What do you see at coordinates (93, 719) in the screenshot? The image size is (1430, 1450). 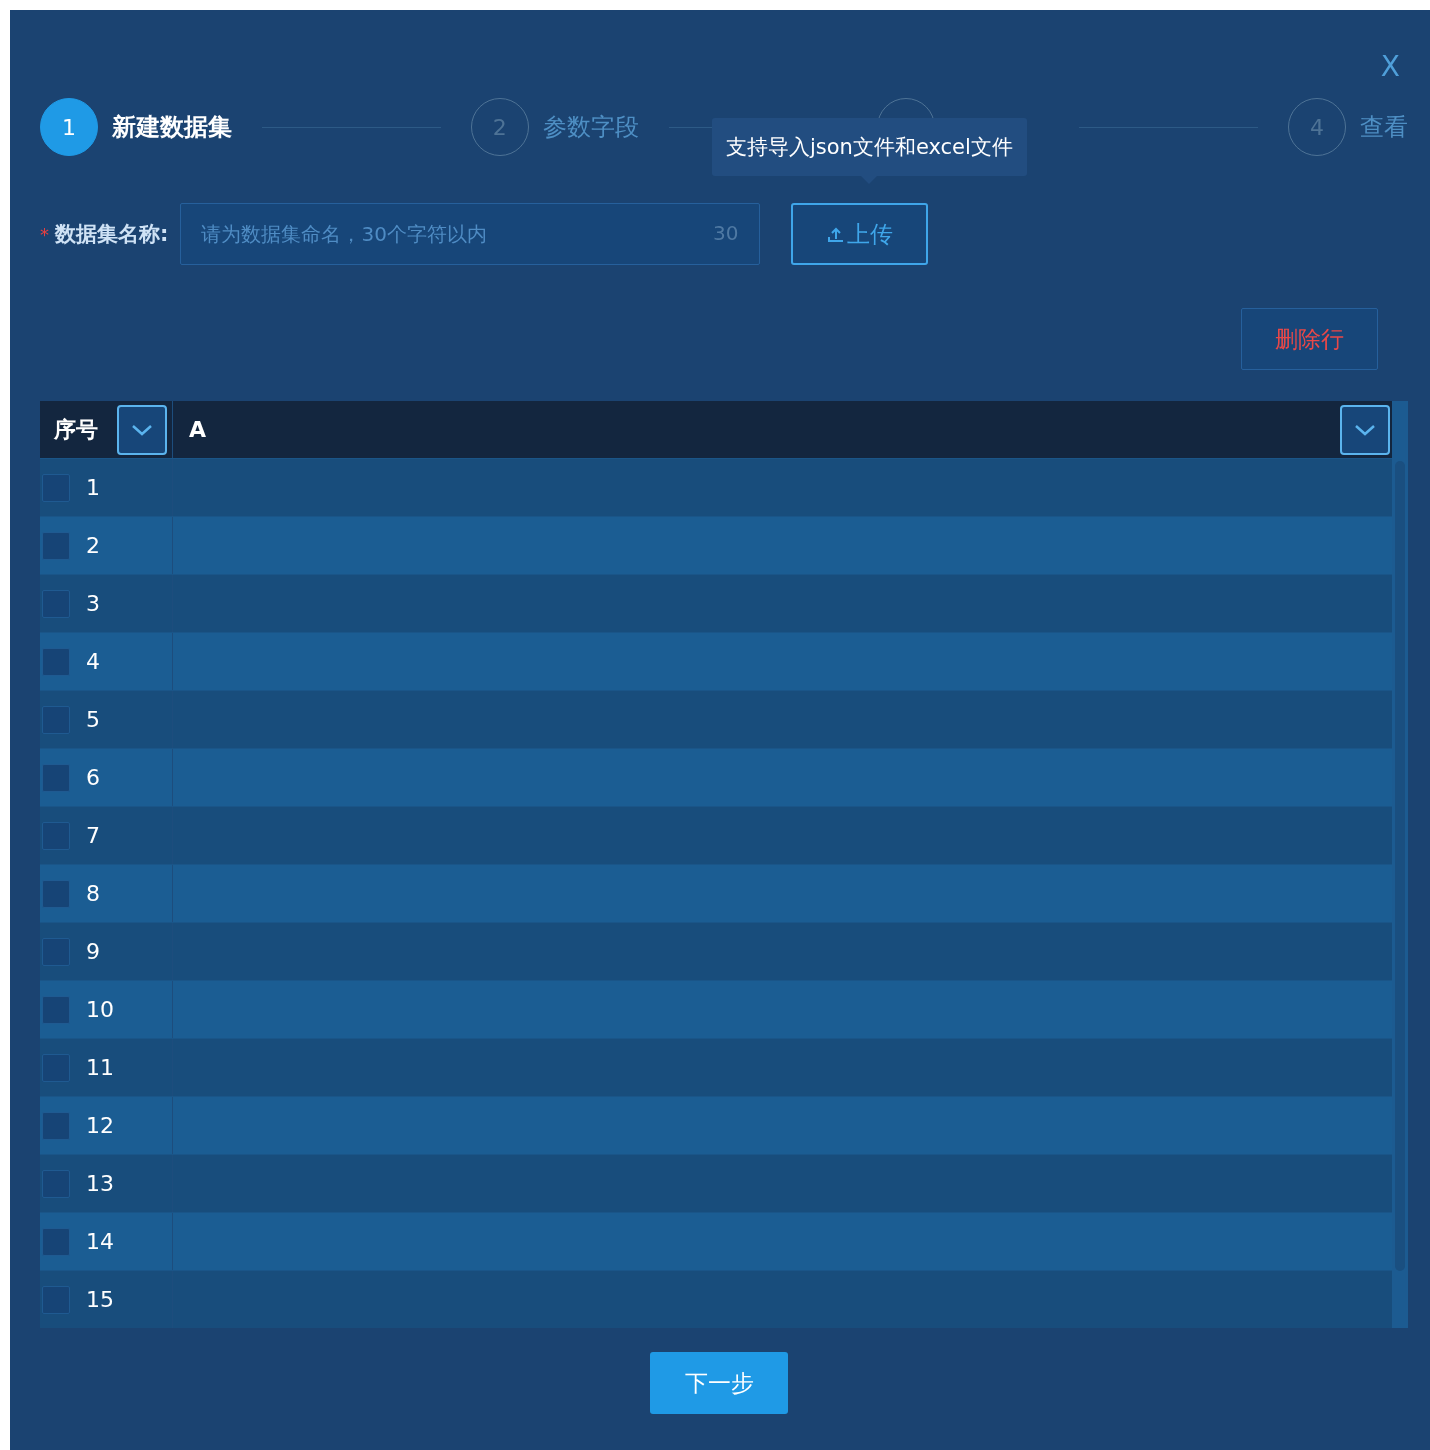 I see `row-number: 5` at bounding box center [93, 719].